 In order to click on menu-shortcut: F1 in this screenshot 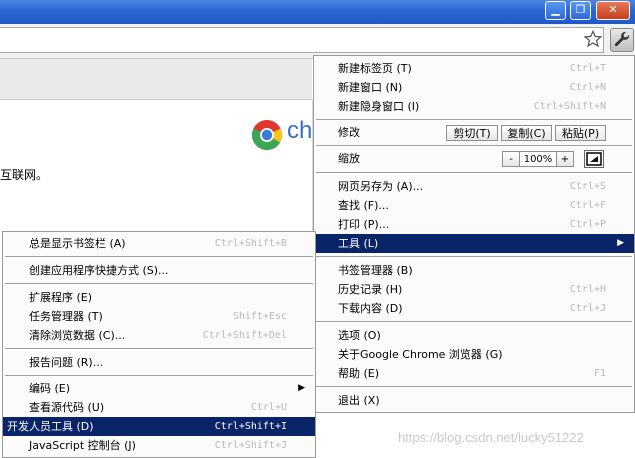, I will do `click(599, 373)`.